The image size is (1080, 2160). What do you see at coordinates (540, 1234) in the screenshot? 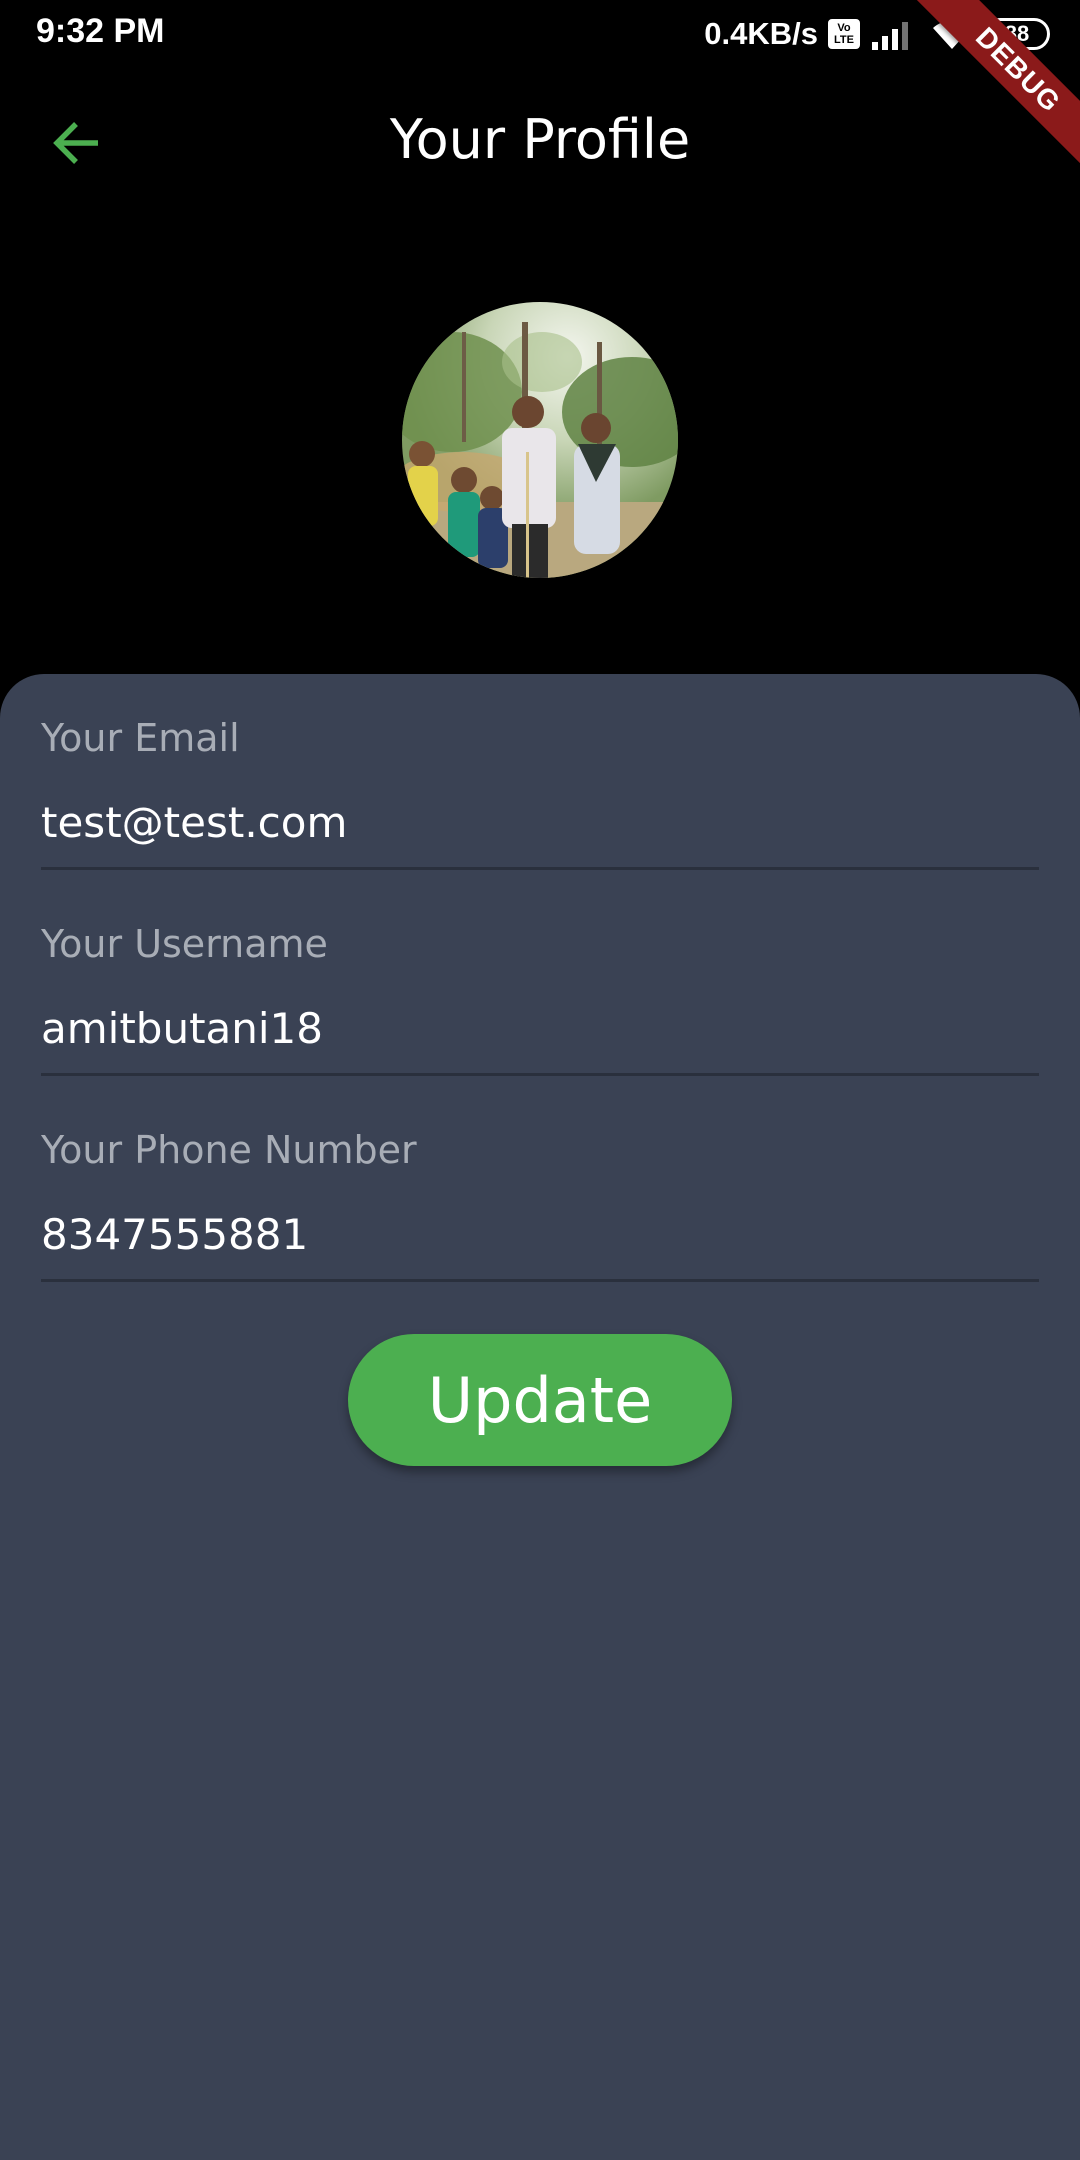
I see `phone-input` at bounding box center [540, 1234].